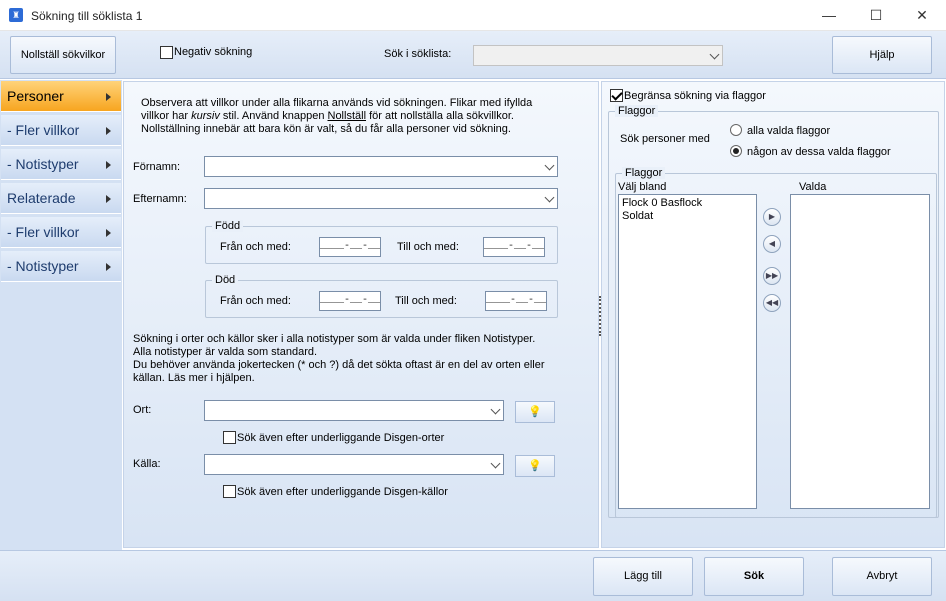  Describe the element at coordinates (772, 303) in the screenshot. I see `move-all-left-icon: ◀◀` at that location.